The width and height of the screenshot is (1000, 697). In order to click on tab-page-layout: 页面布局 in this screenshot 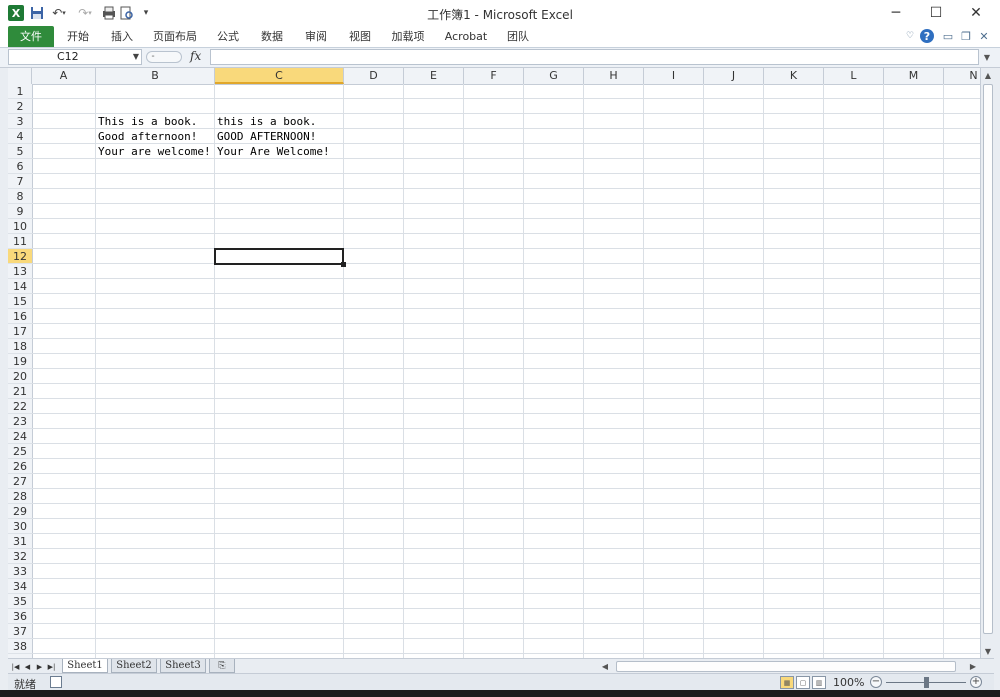, I will do `click(175, 36)`.